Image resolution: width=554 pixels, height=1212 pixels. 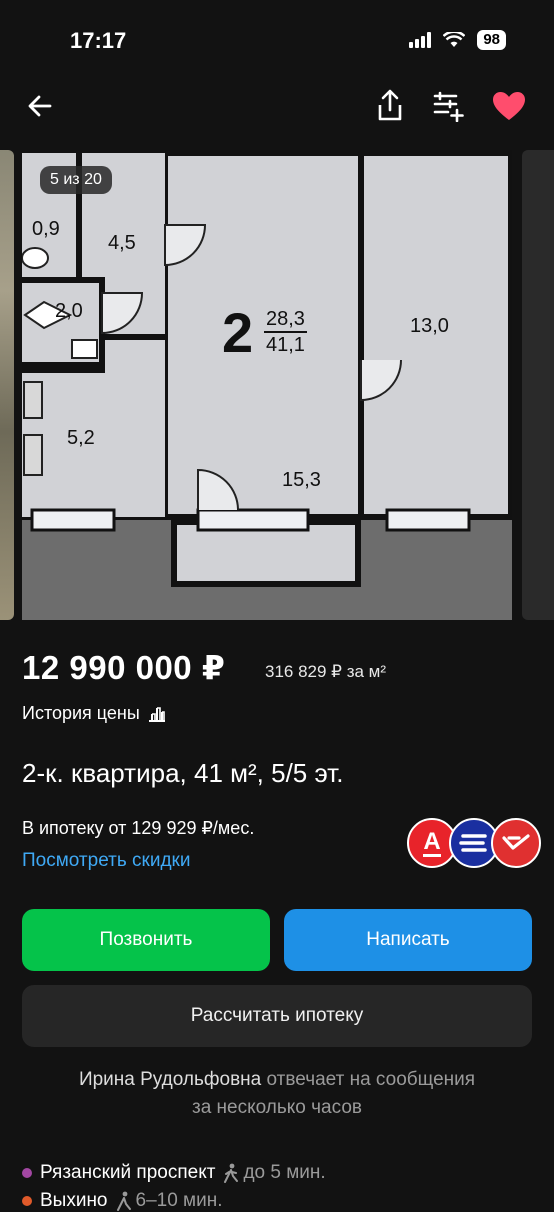 I want to click on top-nav, so click(x=277, y=108).